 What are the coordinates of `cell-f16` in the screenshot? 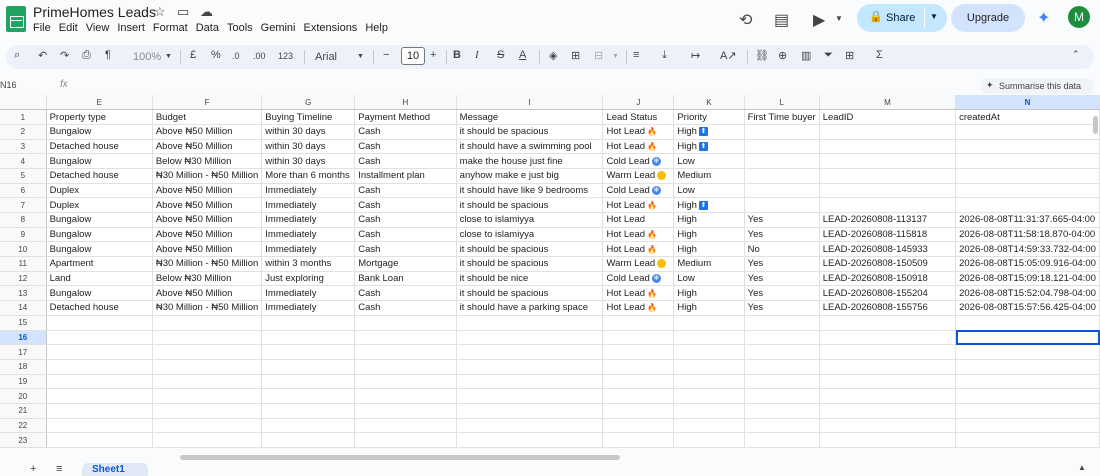 It's located at (207, 338).